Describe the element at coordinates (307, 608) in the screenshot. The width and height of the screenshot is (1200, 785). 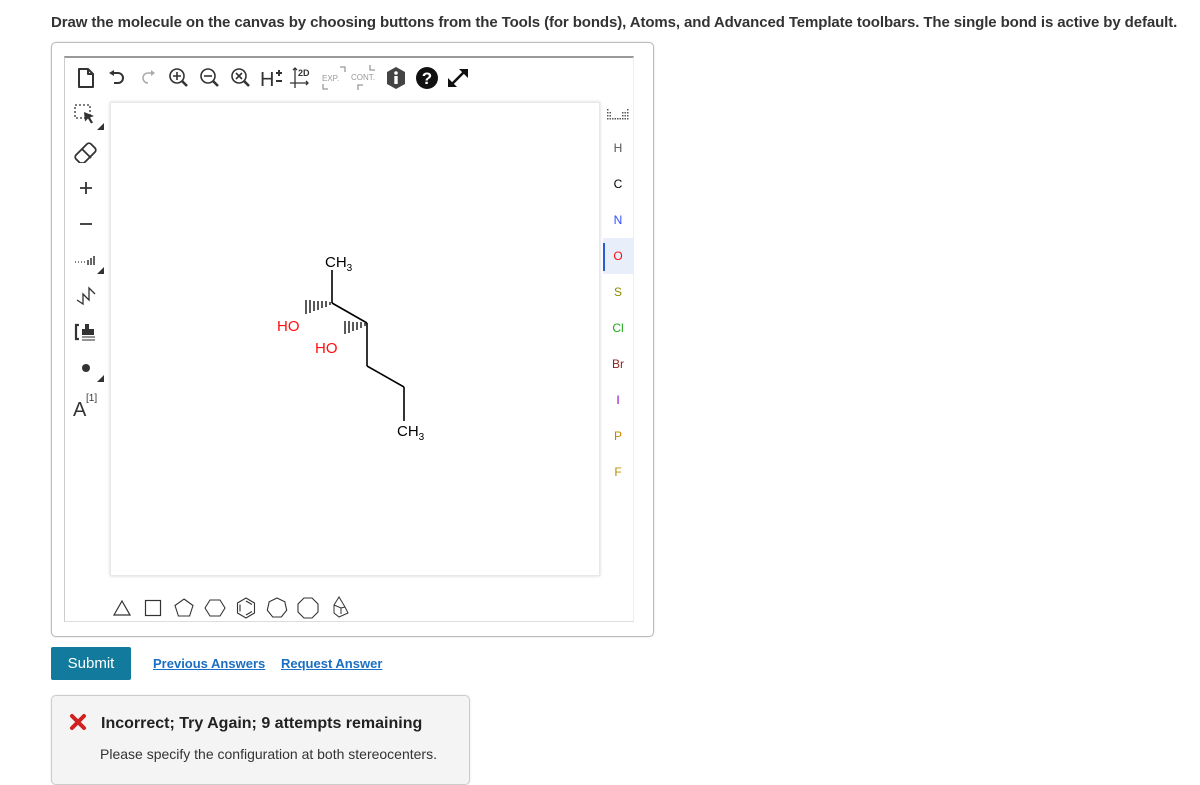
I see `template-cyclooctane-button` at that location.